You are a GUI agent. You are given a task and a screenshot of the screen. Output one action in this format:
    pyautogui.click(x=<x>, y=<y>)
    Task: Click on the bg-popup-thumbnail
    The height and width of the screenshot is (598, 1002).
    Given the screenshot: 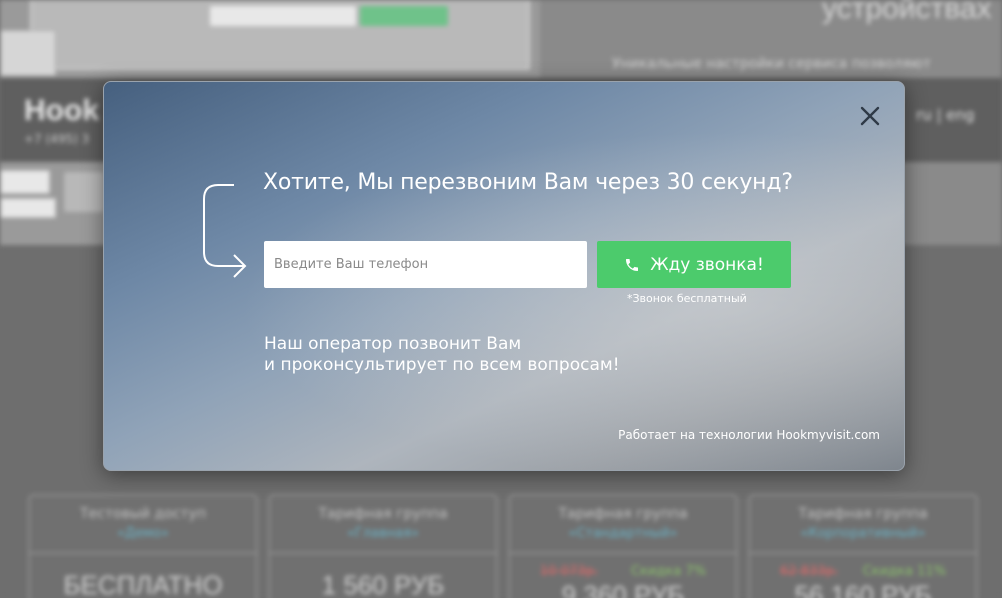 What is the action you would take?
    pyautogui.click(x=28, y=53)
    